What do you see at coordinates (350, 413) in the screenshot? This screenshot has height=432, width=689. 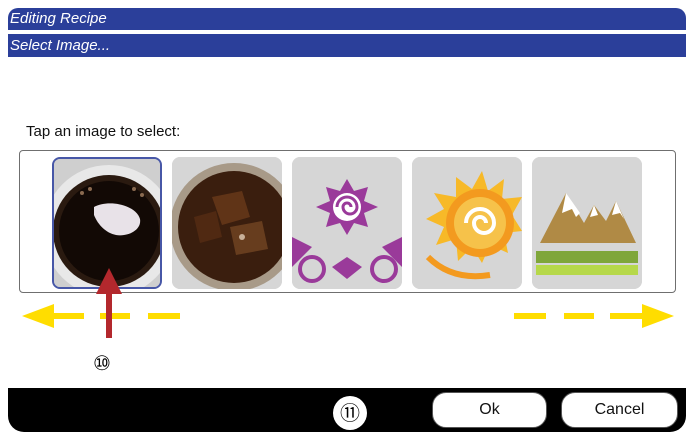 I see `step-11-callout: ⑪` at bounding box center [350, 413].